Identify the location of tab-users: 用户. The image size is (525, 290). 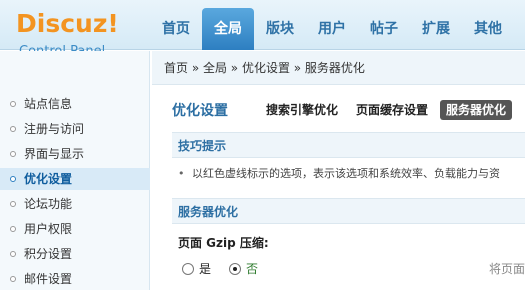
(332, 29).